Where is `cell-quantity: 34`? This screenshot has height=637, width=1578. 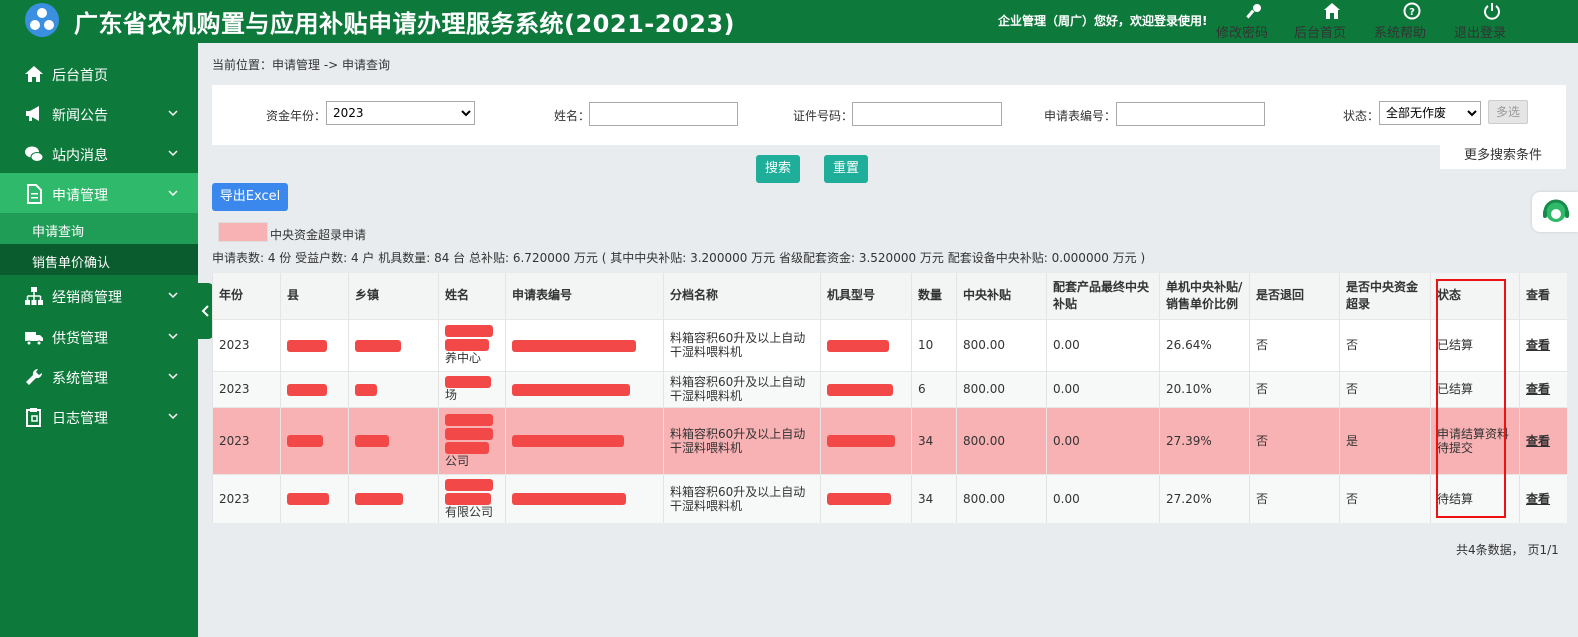
cell-quantity: 34 is located at coordinates (934, 440).